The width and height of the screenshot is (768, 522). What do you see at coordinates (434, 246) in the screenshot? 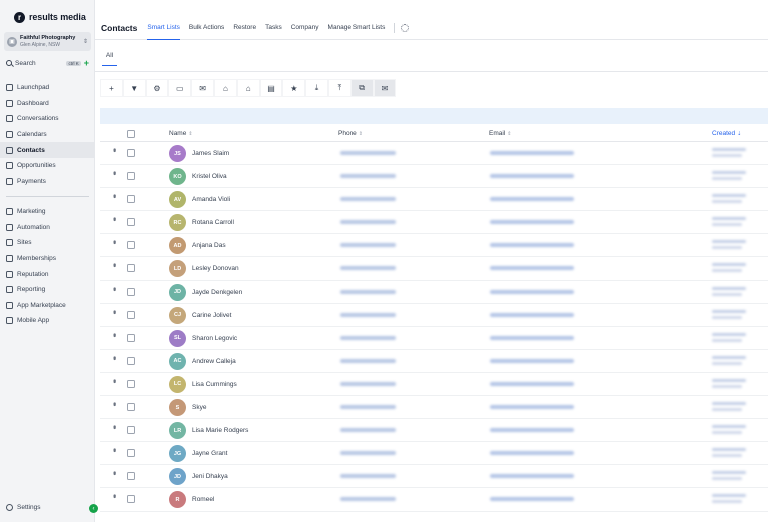
I see `table-row: ••• AD Anjana Das` at bounding box center [434, 246].